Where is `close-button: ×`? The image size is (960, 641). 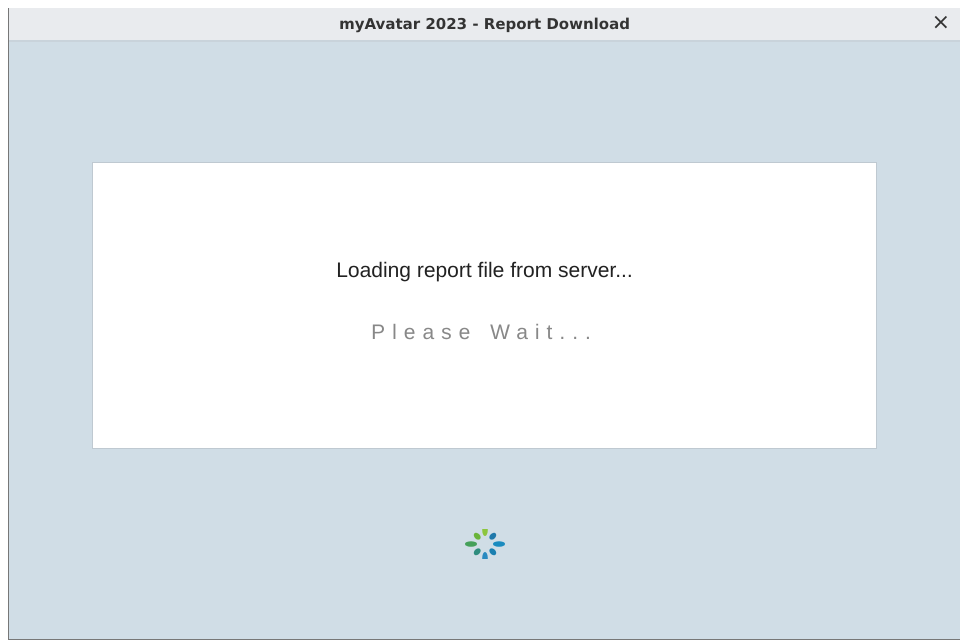
close-button: × is located at coordinates (941, 23).